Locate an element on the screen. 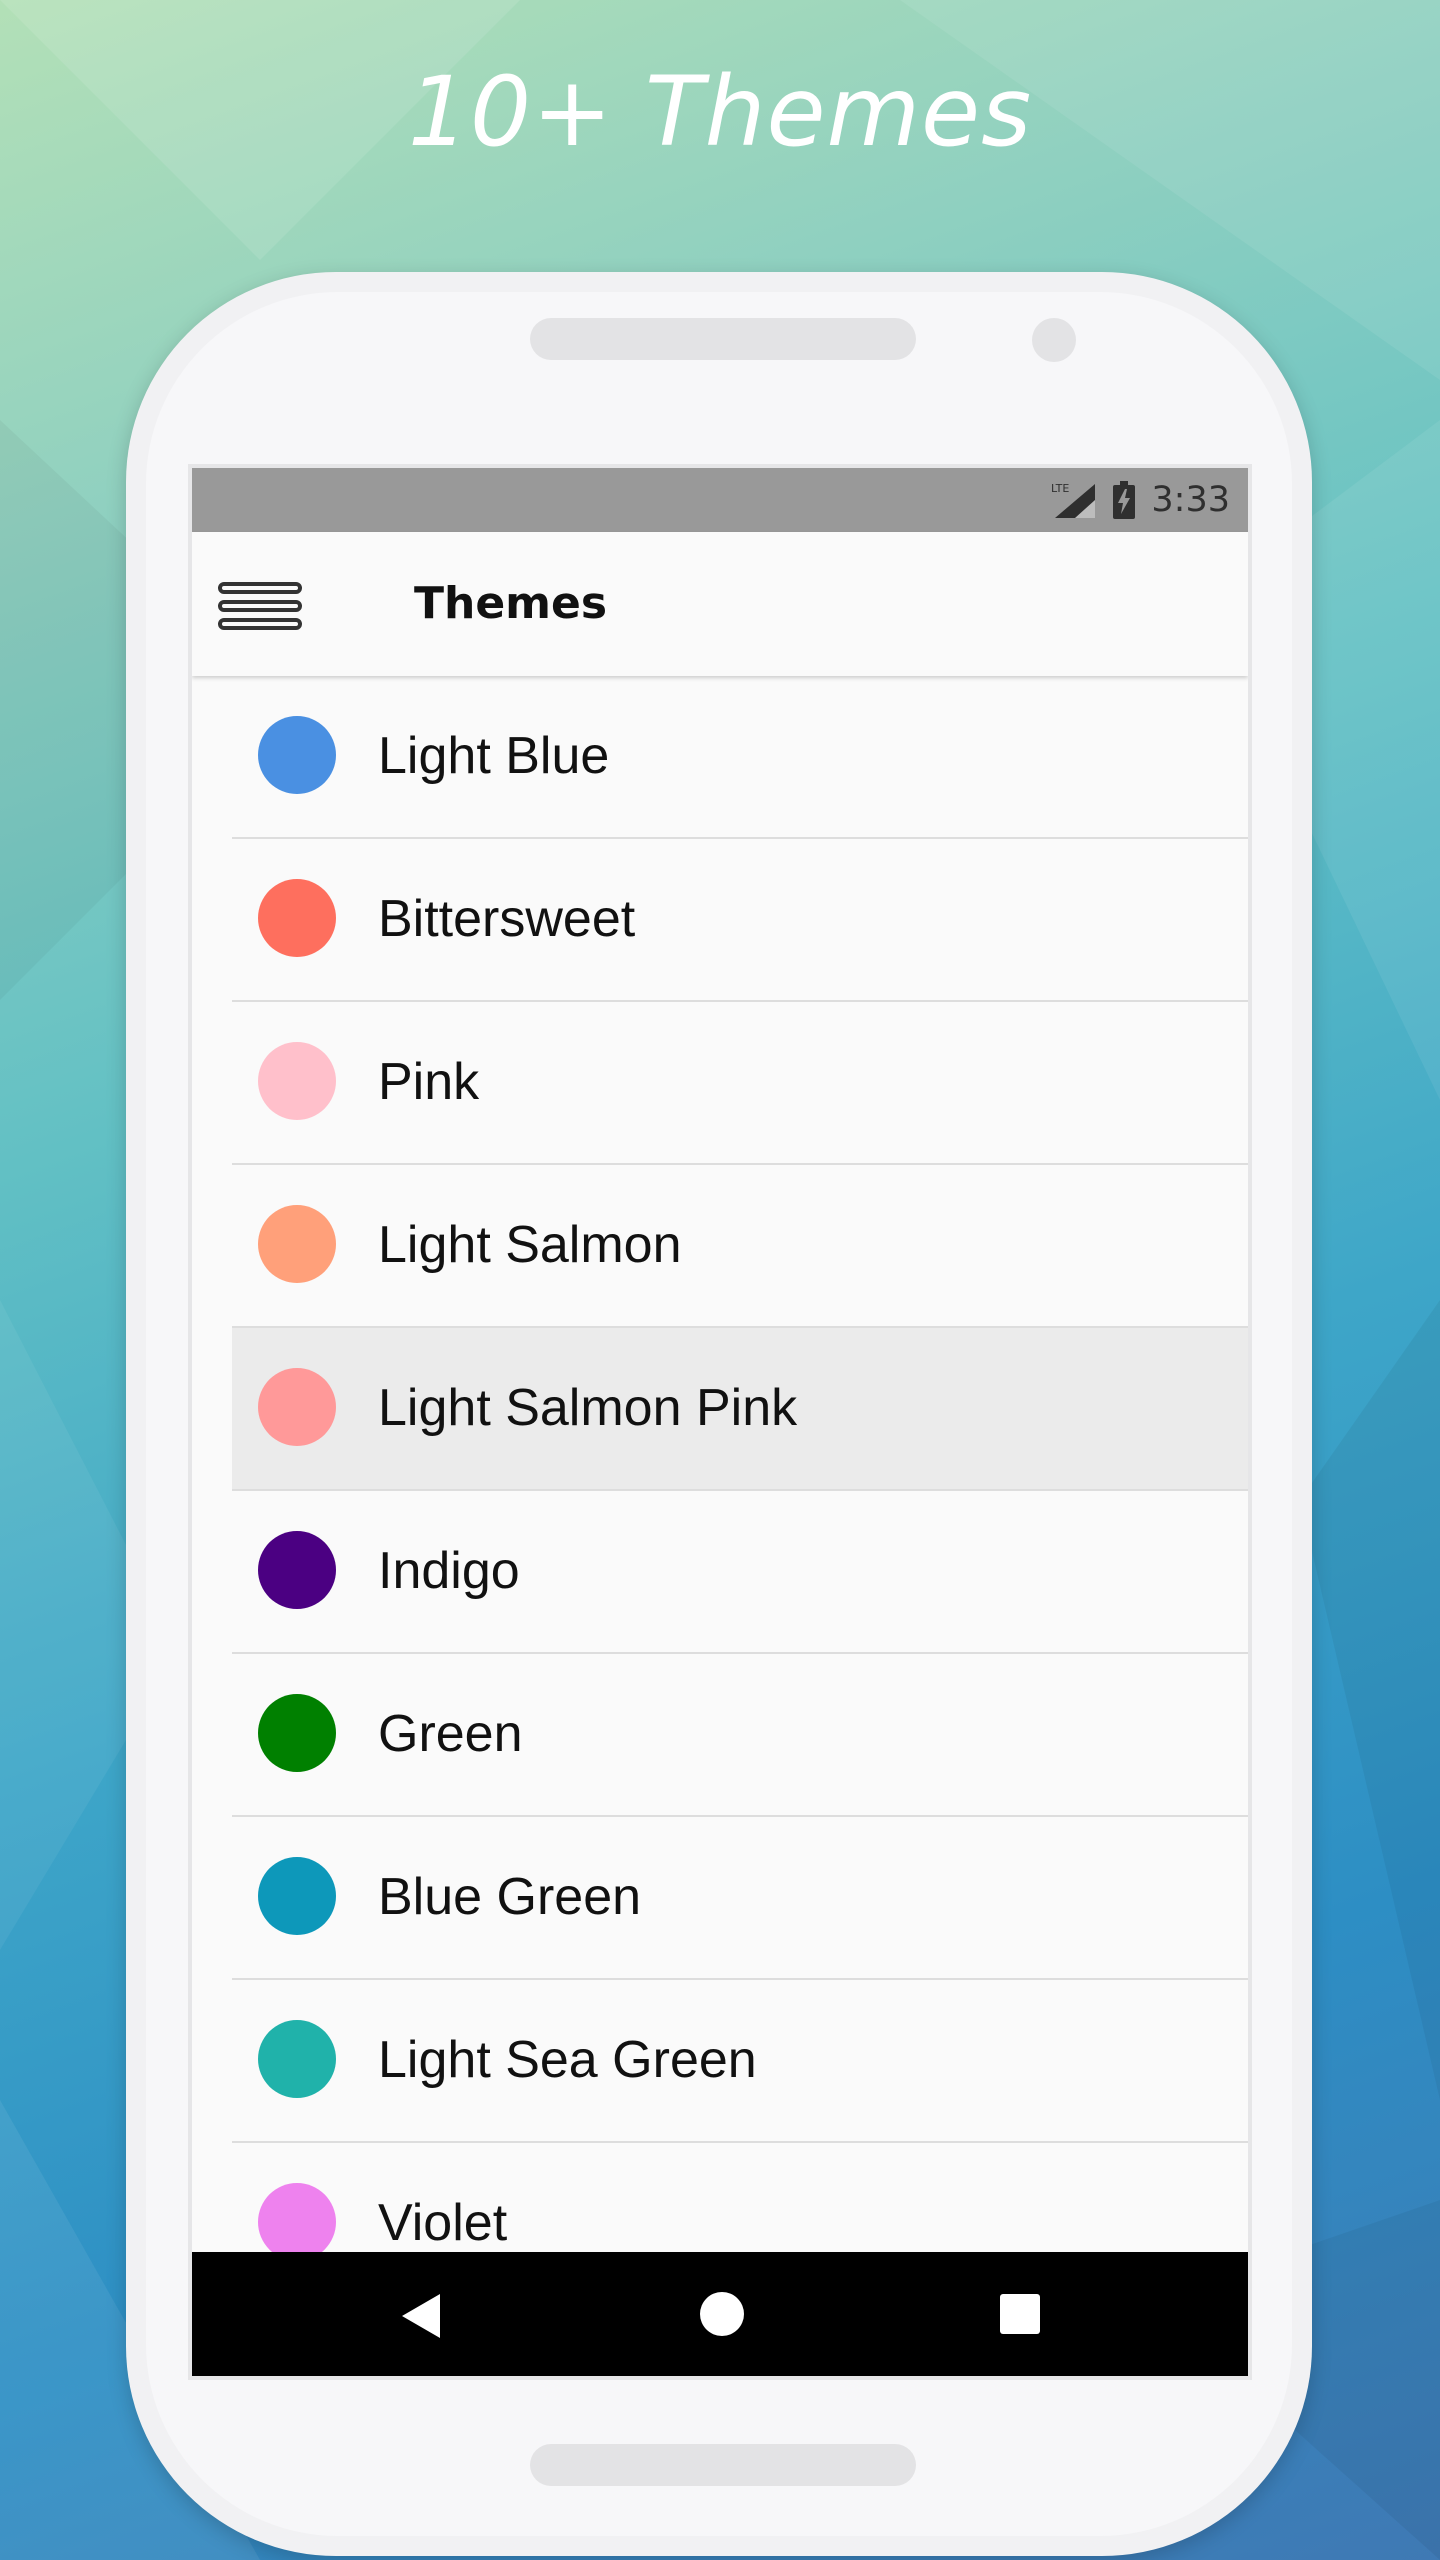 The image size is (1440, 2560). theme-item-blue-green: Blue Green is located at coordinates (740, 1898).